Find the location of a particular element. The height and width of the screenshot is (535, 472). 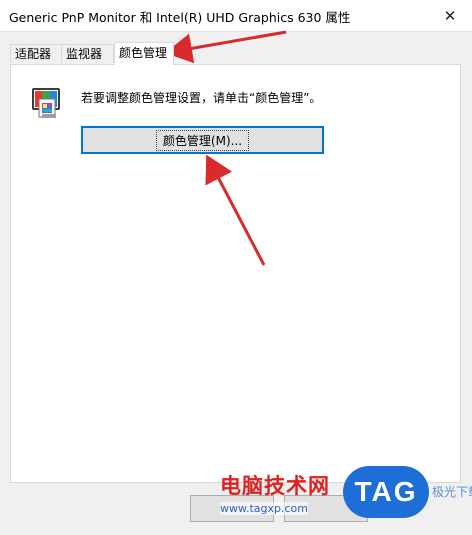

arrow-to-tab is located at coordinates (226, 47).